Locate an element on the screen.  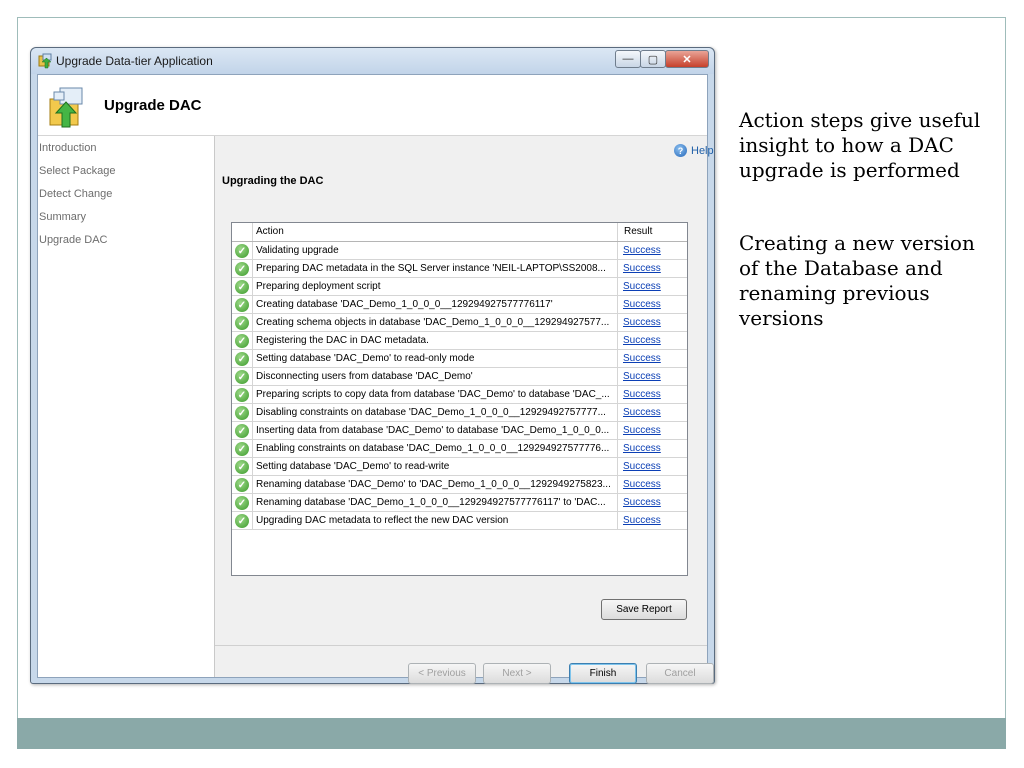
next-button: Next > is located at coordinates (517, 673).